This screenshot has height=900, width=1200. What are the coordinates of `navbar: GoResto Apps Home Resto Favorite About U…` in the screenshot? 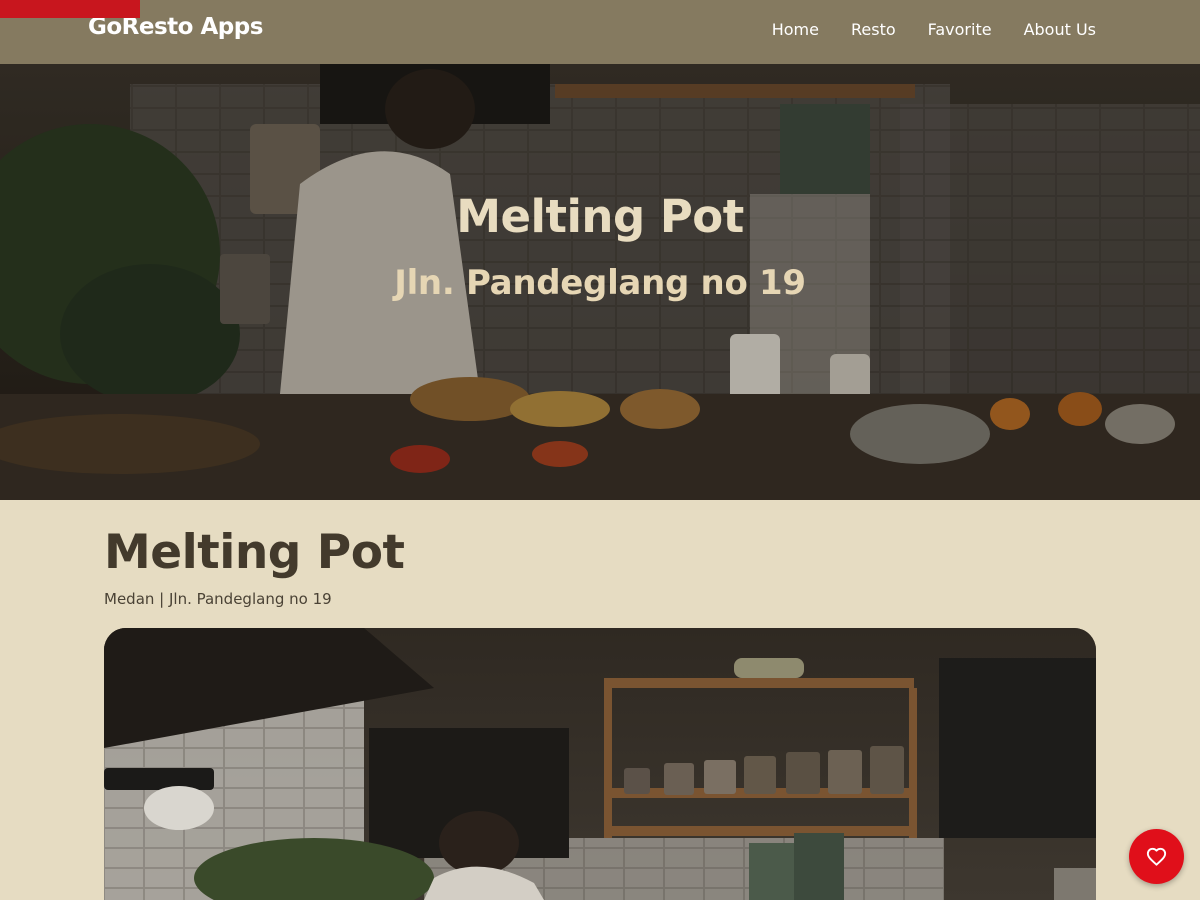 It's located at (600, 32).